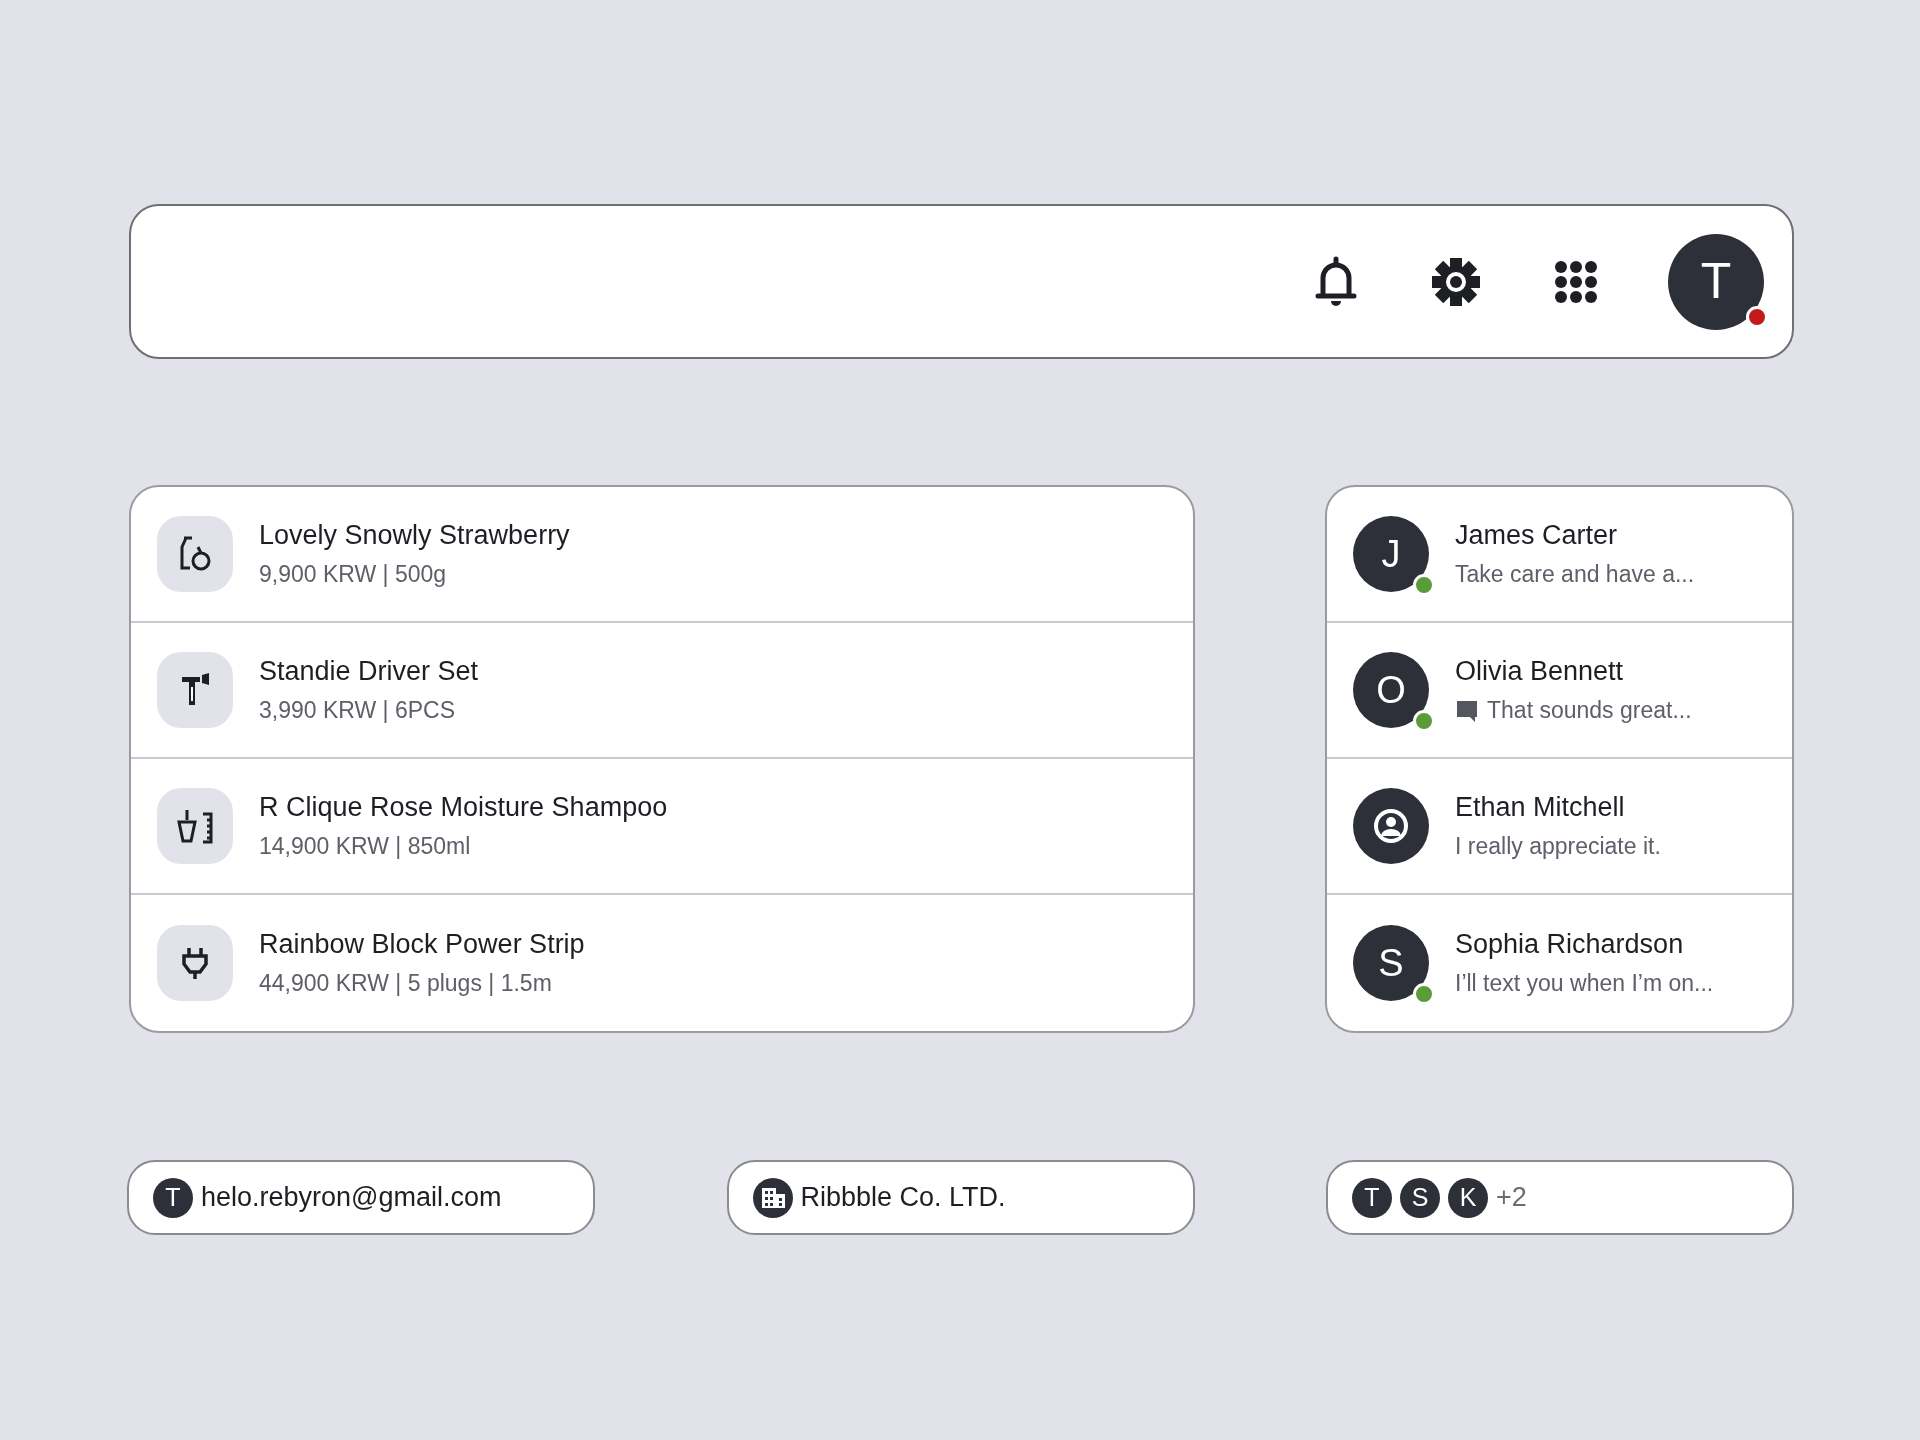 This screenshot has width=1920, height=1440. What do you see at coordinates (195, 554) in the screenshot?
I see `bottle-icon` at bounding box center [195, 554].